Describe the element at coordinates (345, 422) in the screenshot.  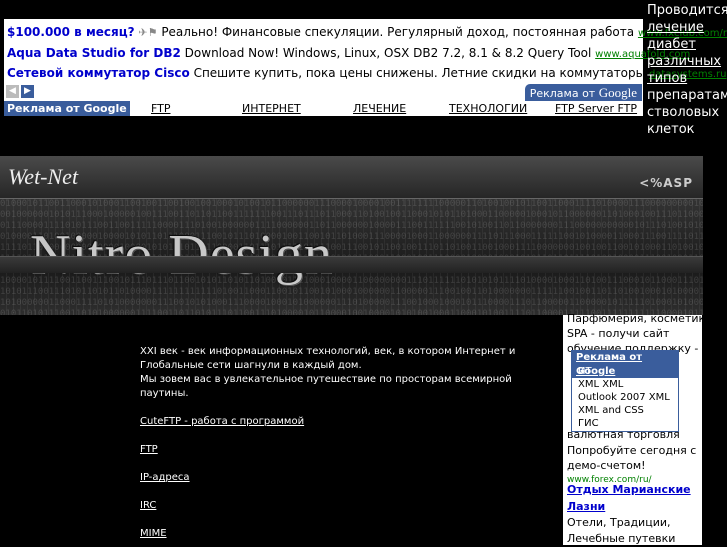
I see `article-link: CuteFTP - работа с программой` at that location.